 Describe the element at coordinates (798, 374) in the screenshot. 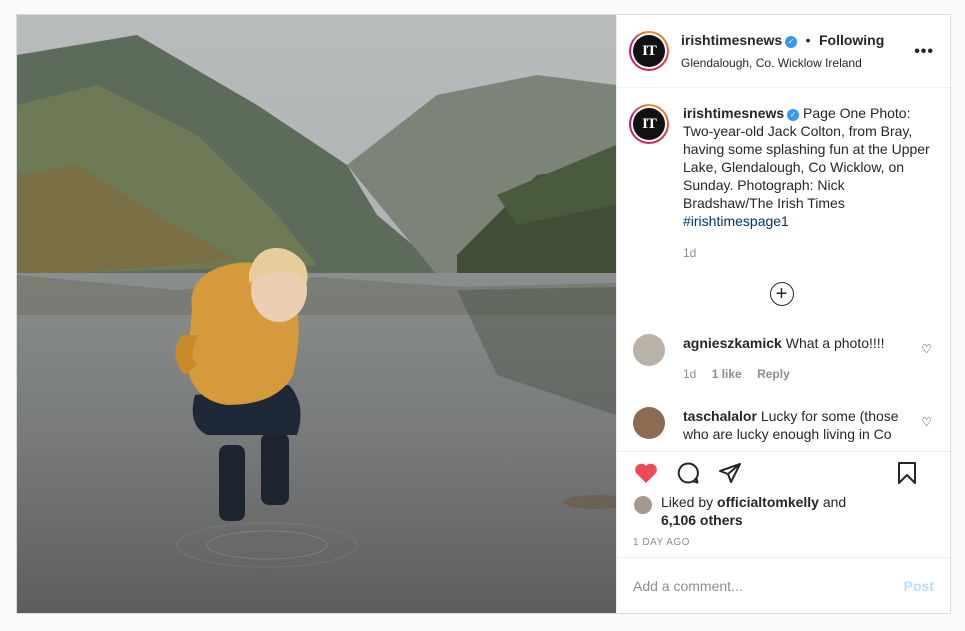

I see `comment-meta: 1d 1 like Reply` at that location.